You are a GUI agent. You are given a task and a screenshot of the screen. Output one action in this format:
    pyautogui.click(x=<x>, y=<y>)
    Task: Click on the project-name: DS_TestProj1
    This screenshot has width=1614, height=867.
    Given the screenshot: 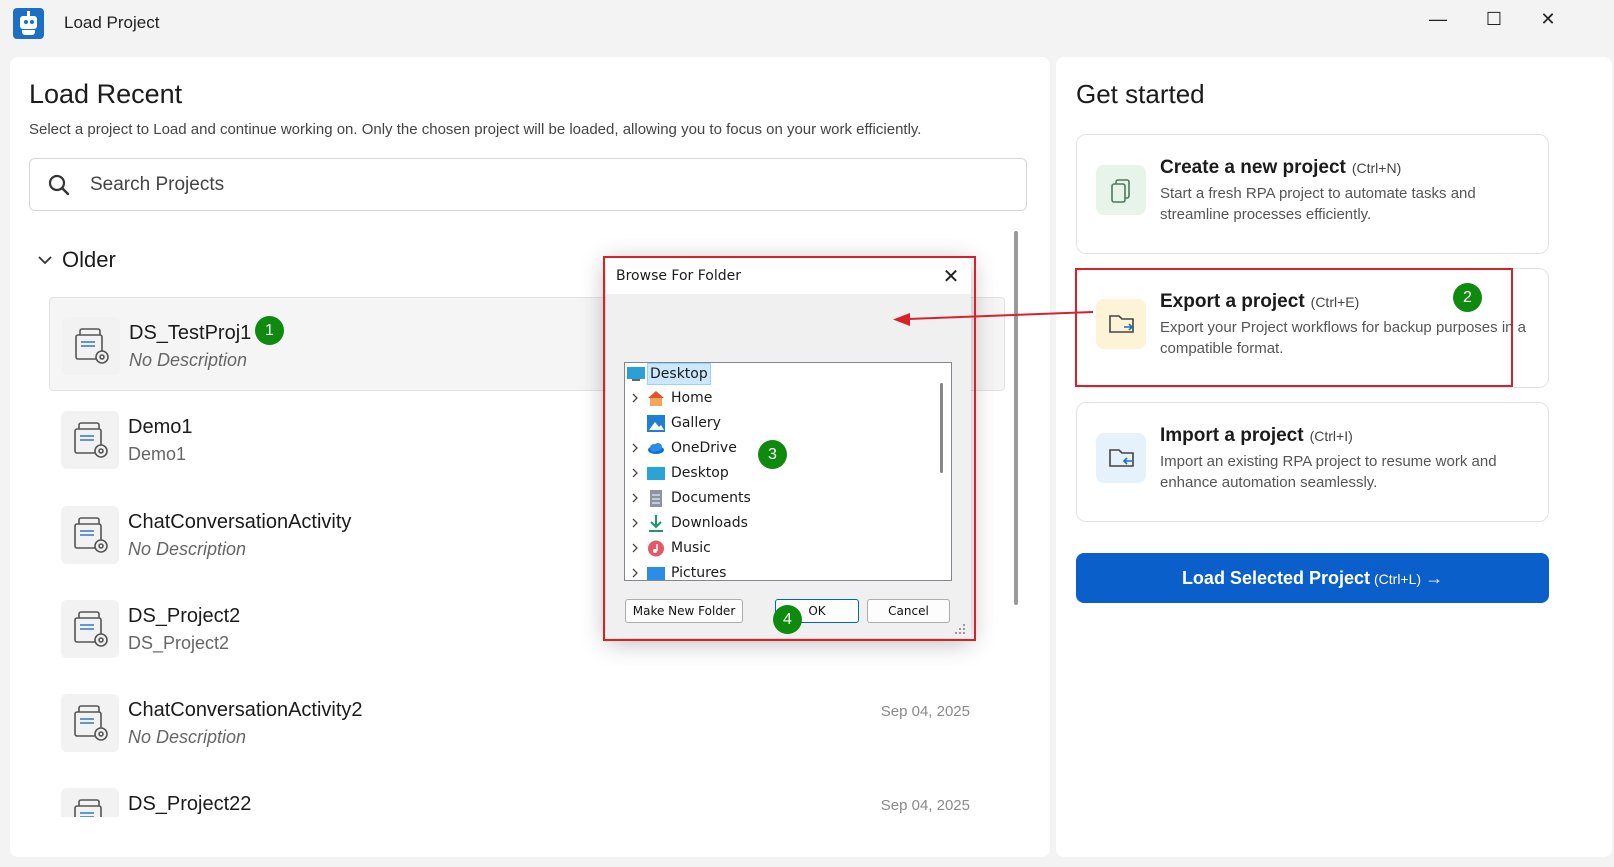 What is the action you would take?
    pyautogui.click(x=190, y=333)
    